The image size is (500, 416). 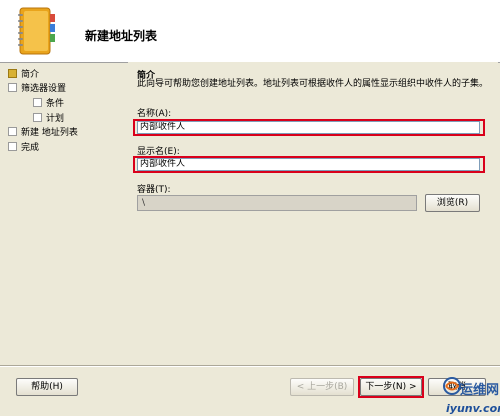 What do you see at coordinates (12, 73) in the screenshot?
I see `current-step-marker` at bounding box center [12, 73].